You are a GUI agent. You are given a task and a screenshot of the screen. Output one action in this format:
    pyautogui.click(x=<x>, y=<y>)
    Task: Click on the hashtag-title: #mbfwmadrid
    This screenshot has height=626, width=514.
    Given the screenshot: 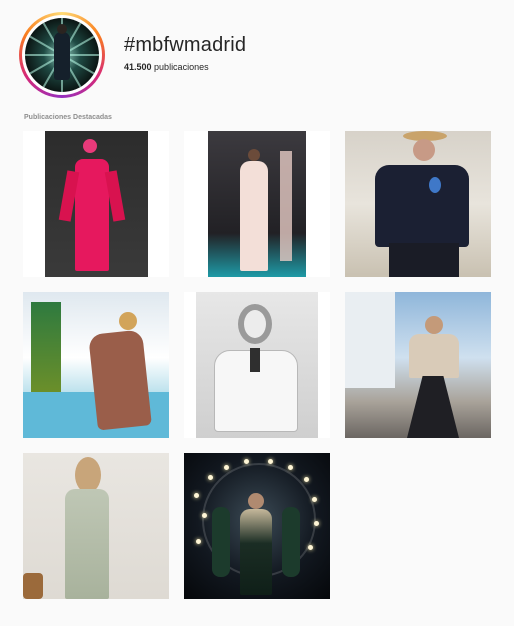 What is the action you would take?
    pyautogui.click(x=185, y=45)
    